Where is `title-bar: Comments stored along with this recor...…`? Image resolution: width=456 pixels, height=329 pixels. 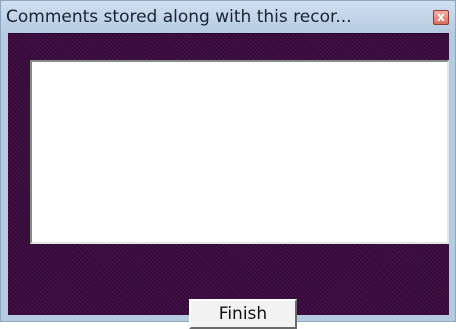 title-bar: Comments stored along with this recor...… is located at coordinates (228, 17).